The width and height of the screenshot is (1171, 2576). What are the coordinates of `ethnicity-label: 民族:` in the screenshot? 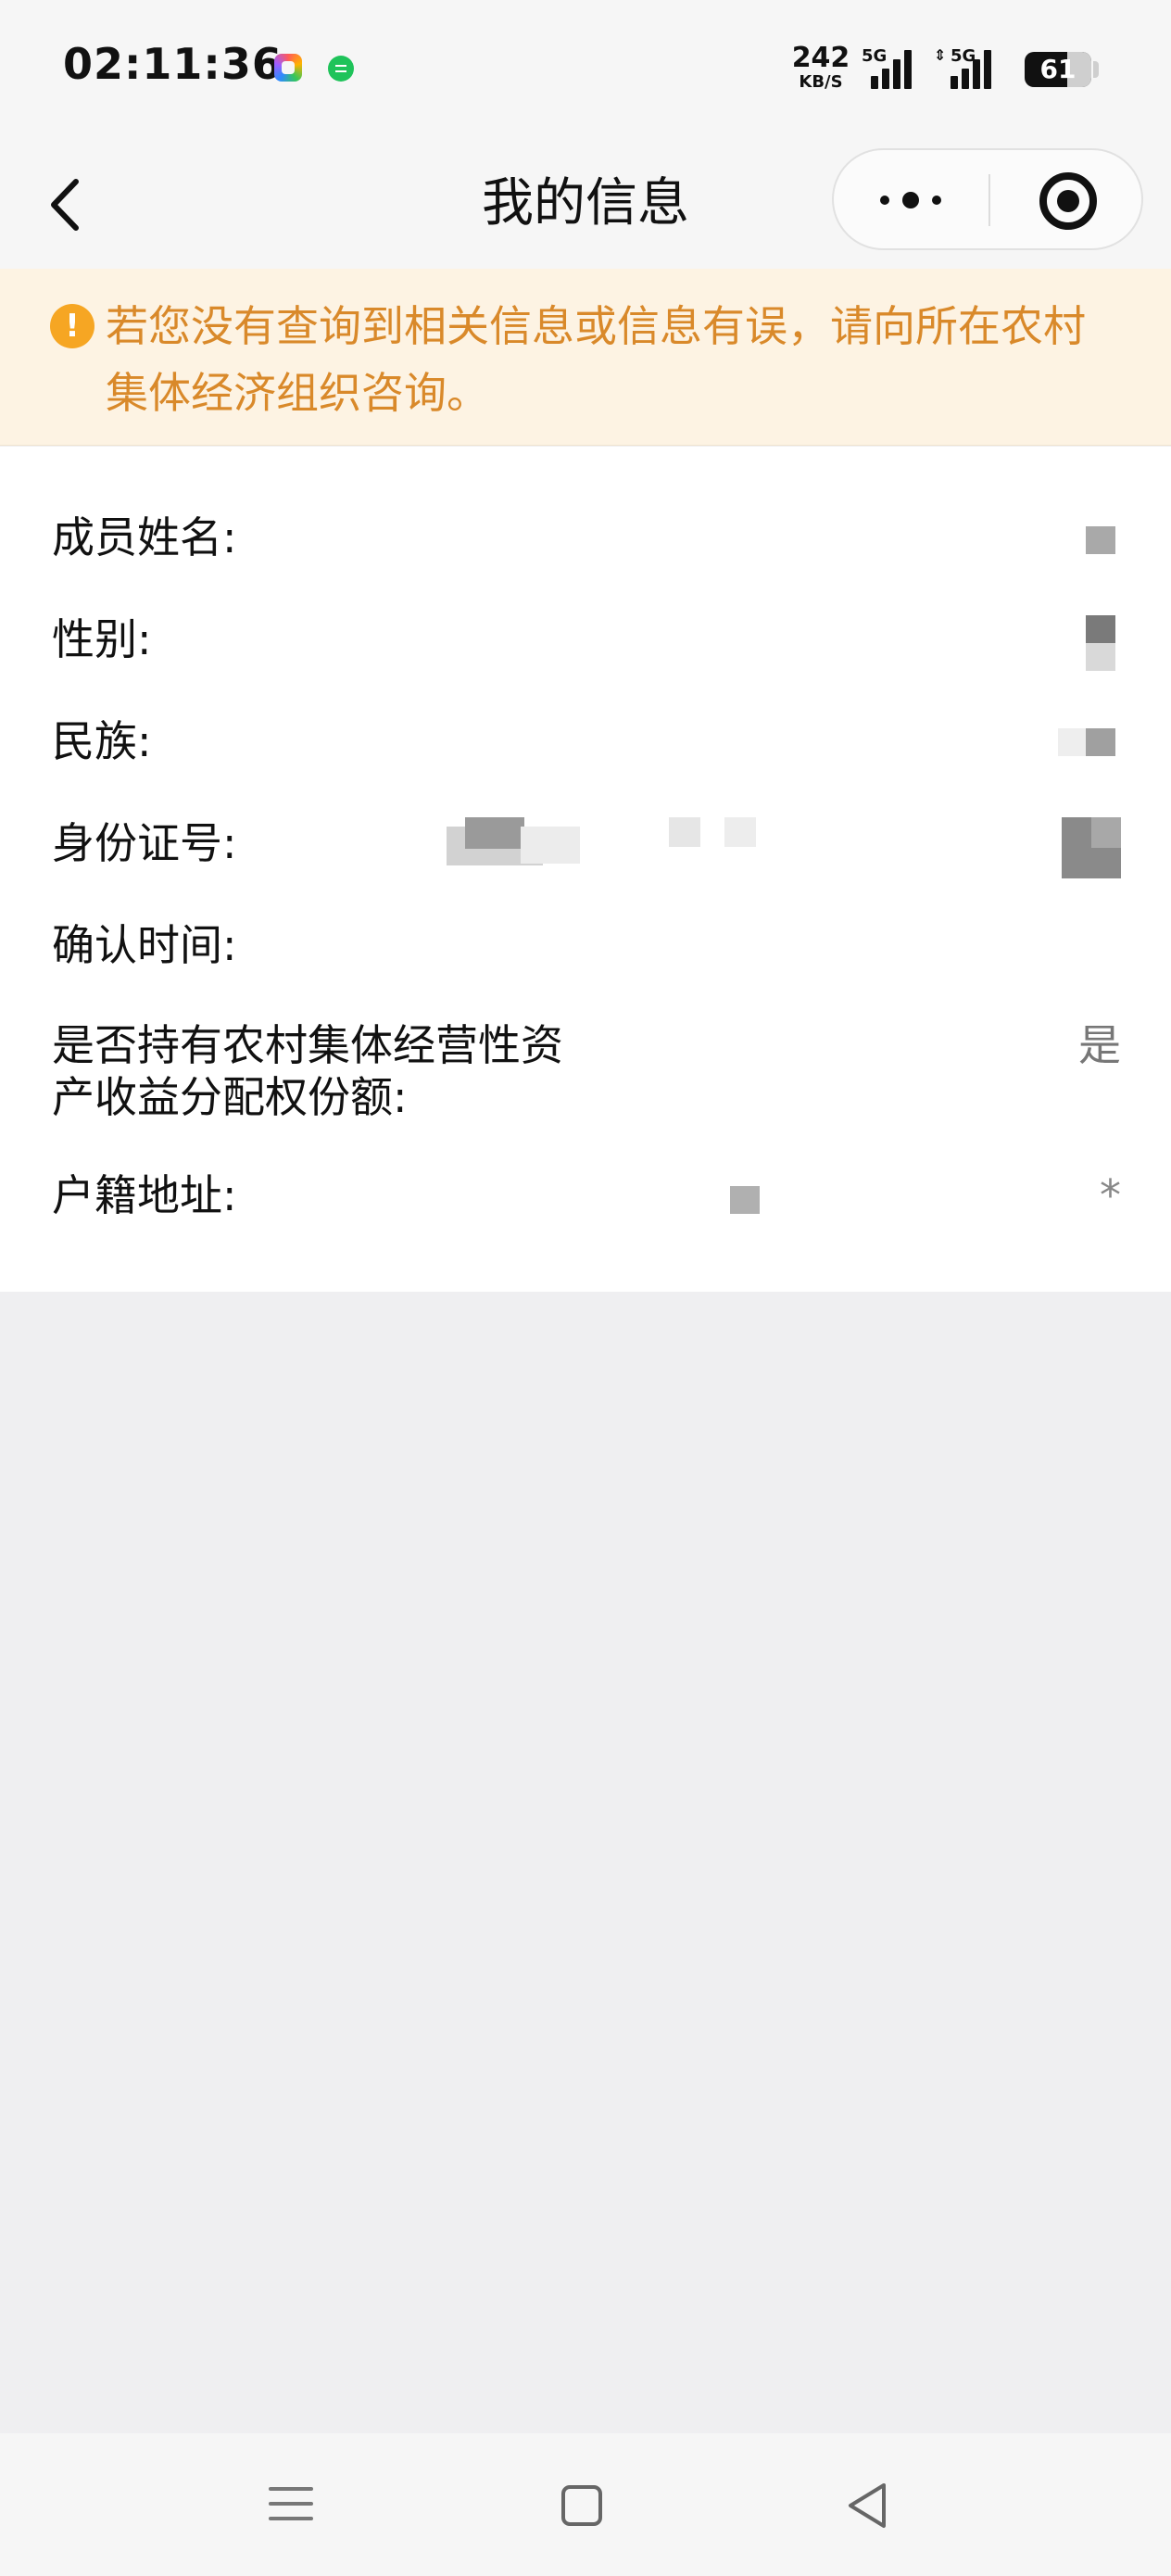 It's located at (102, 741).